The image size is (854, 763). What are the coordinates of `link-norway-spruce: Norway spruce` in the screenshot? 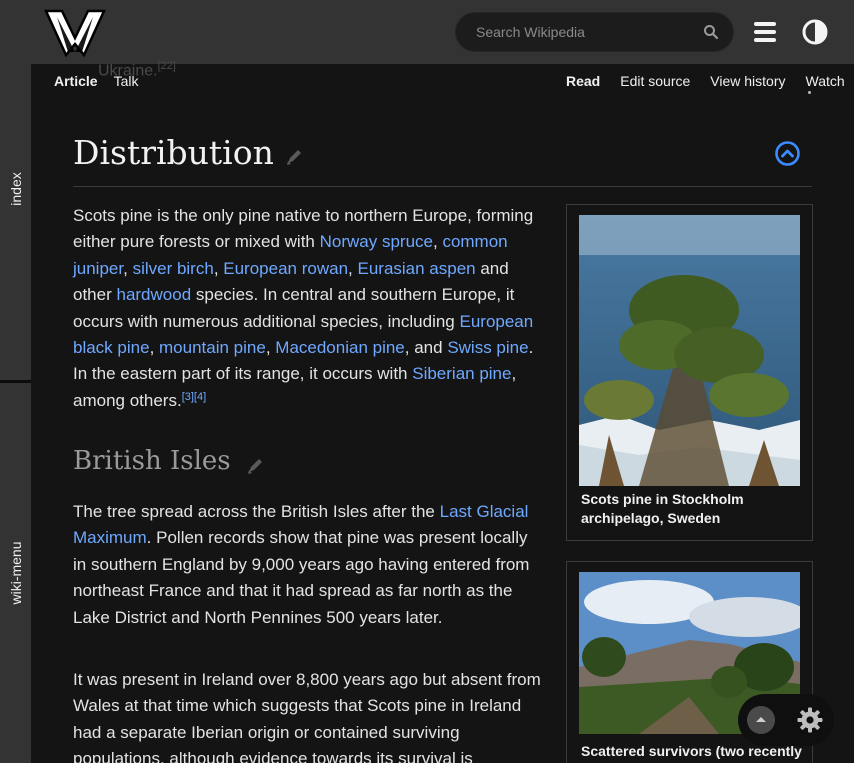 It's located at (376, 241).